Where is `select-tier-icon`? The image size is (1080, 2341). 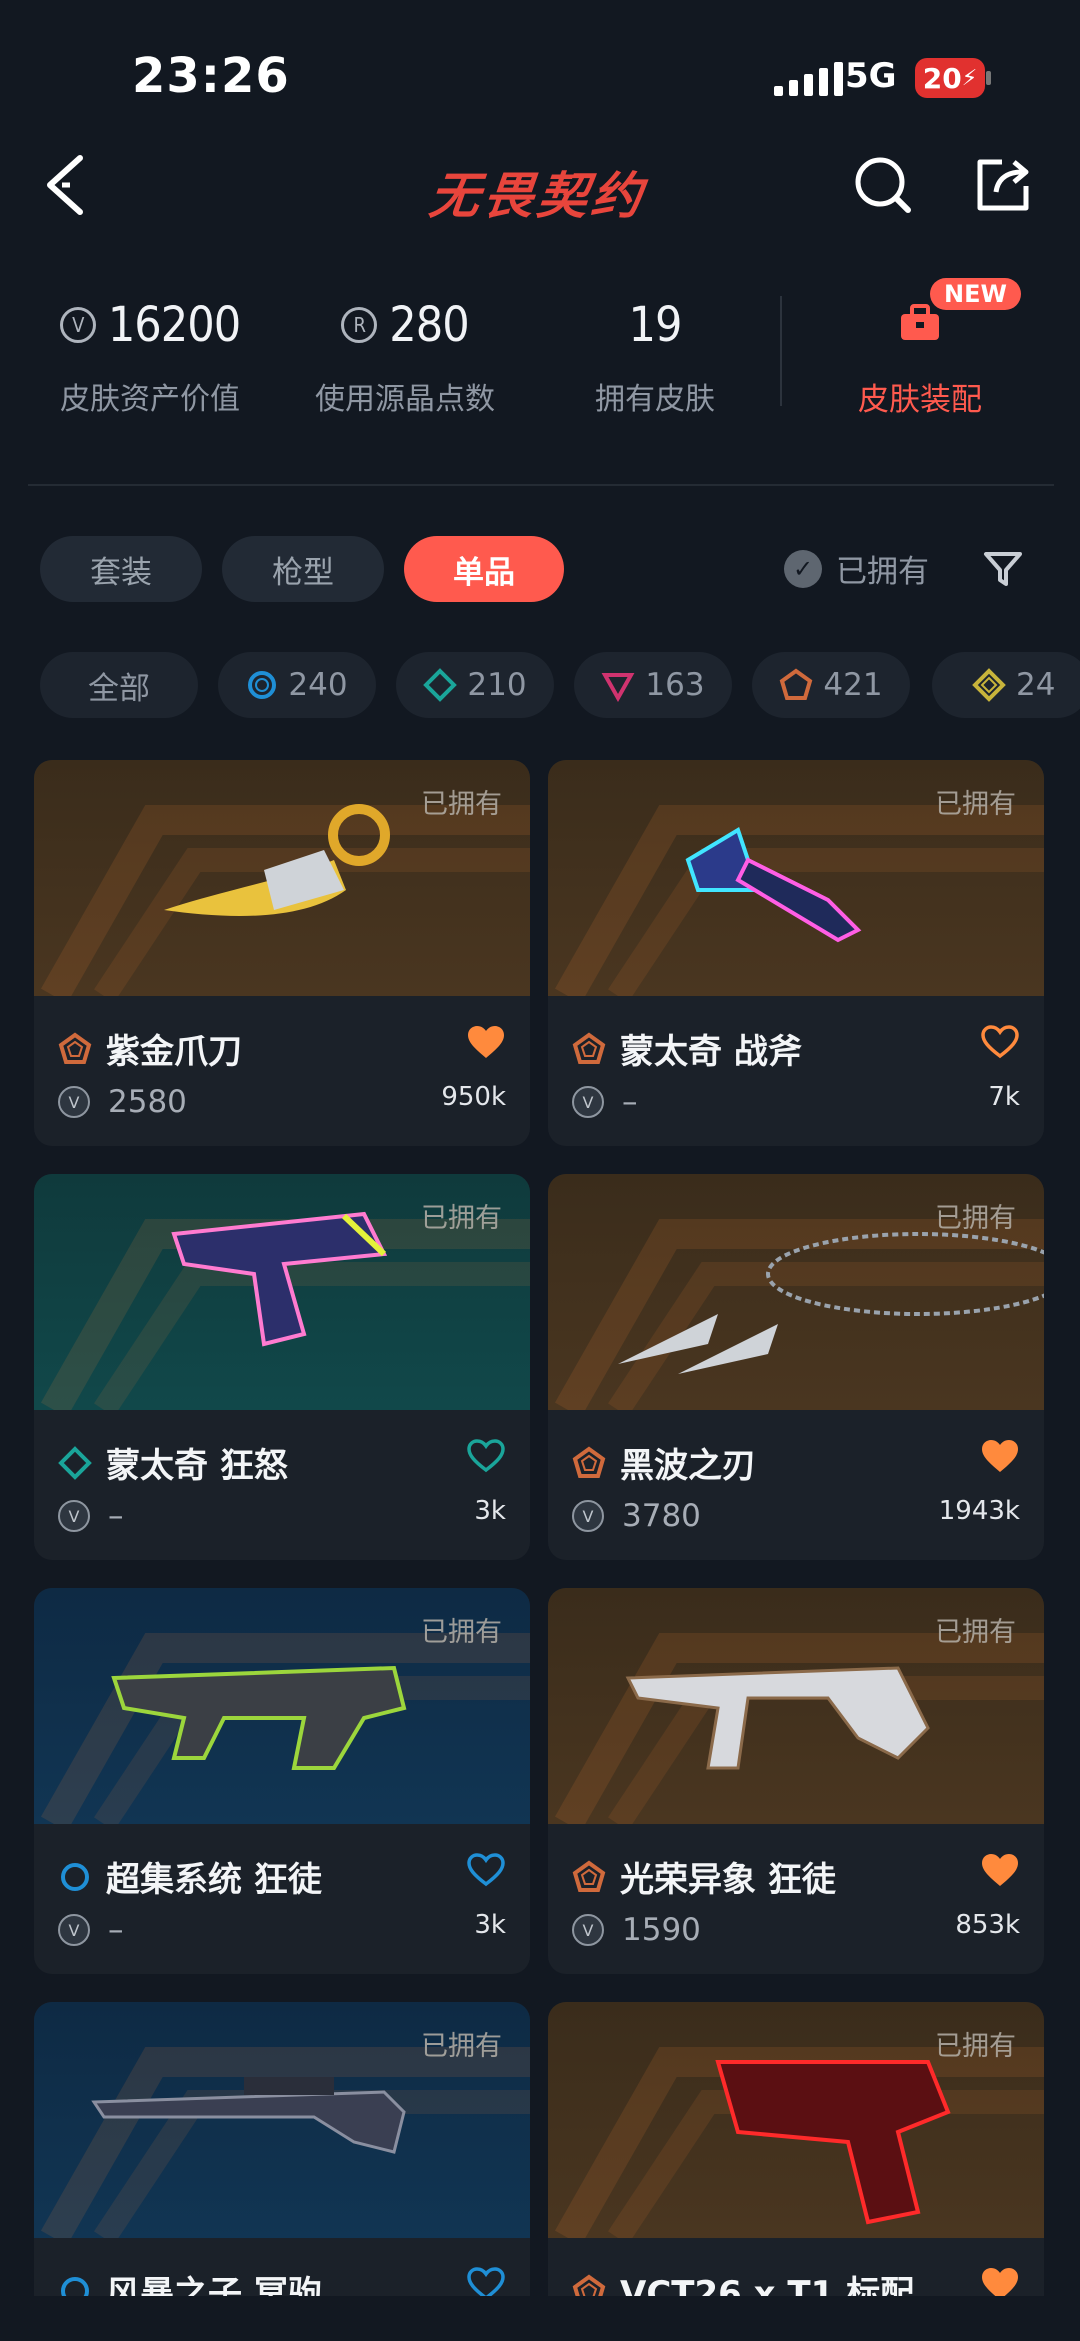
select-tier-icon is located at coordinates (262, 685).